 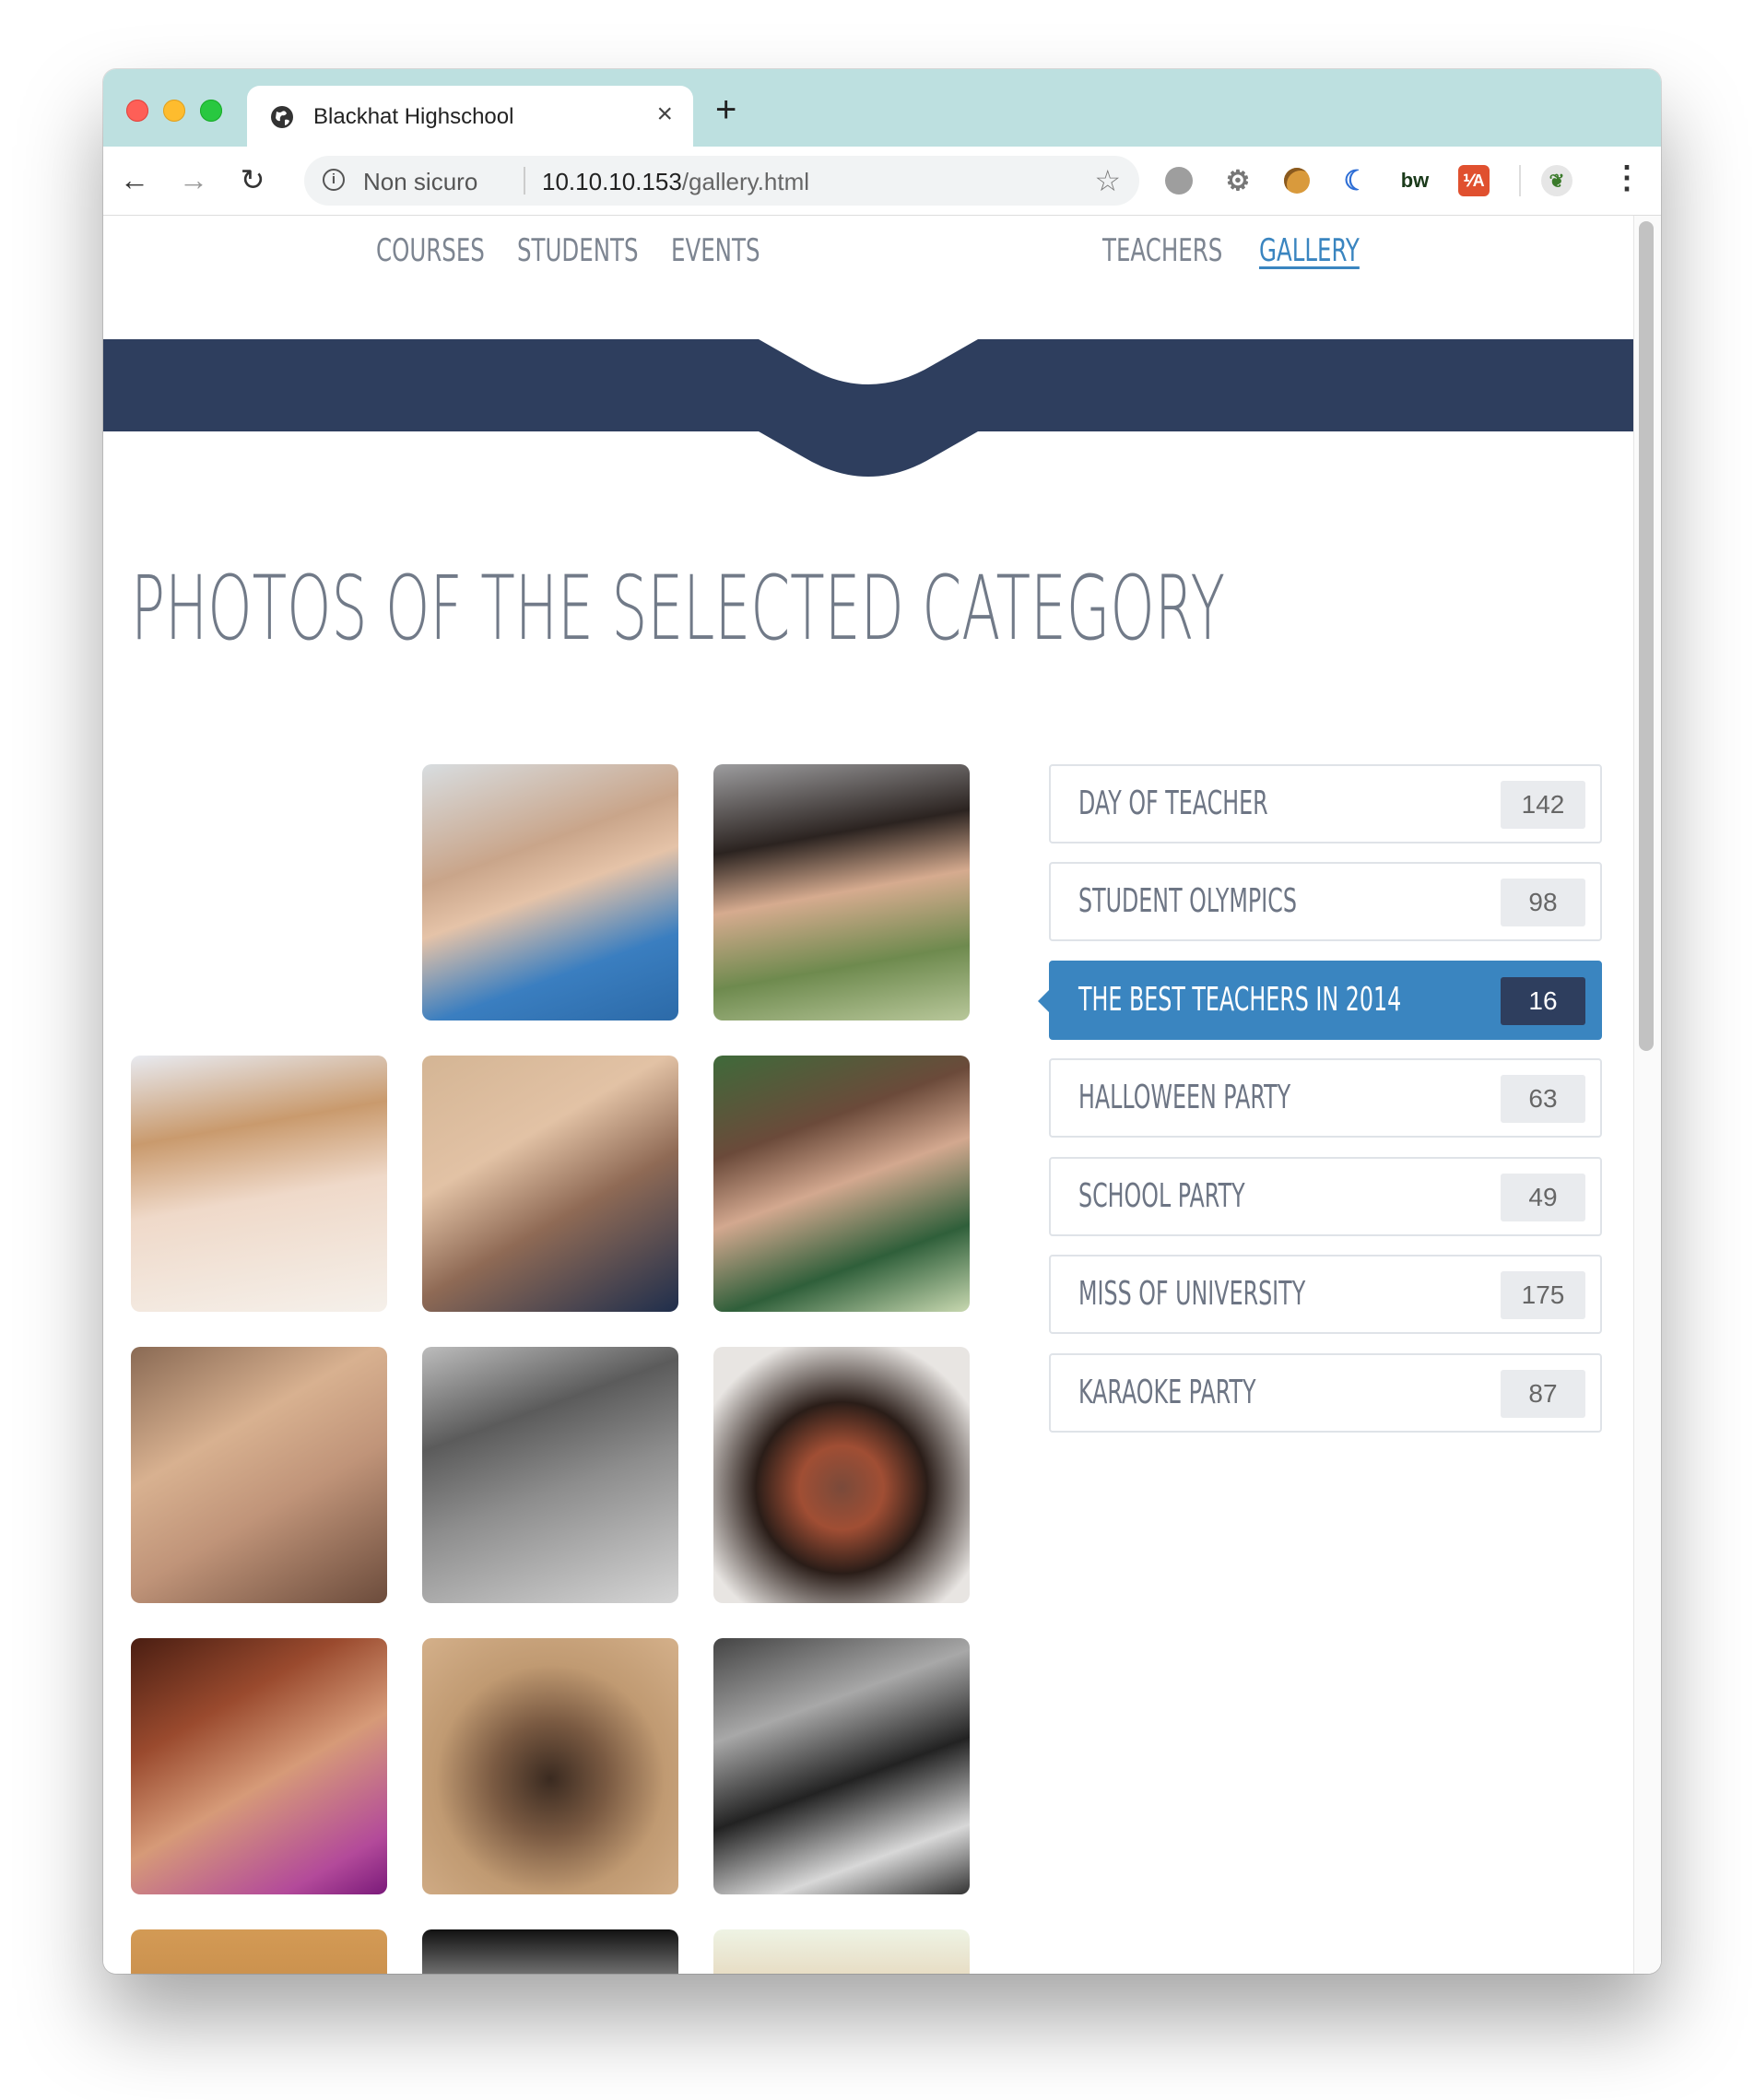 What do you see at coordinates (882, 108) in the screenshot?
I see `tab-bar: Blackhat Highschool × +` at bounding box center [882, 108].